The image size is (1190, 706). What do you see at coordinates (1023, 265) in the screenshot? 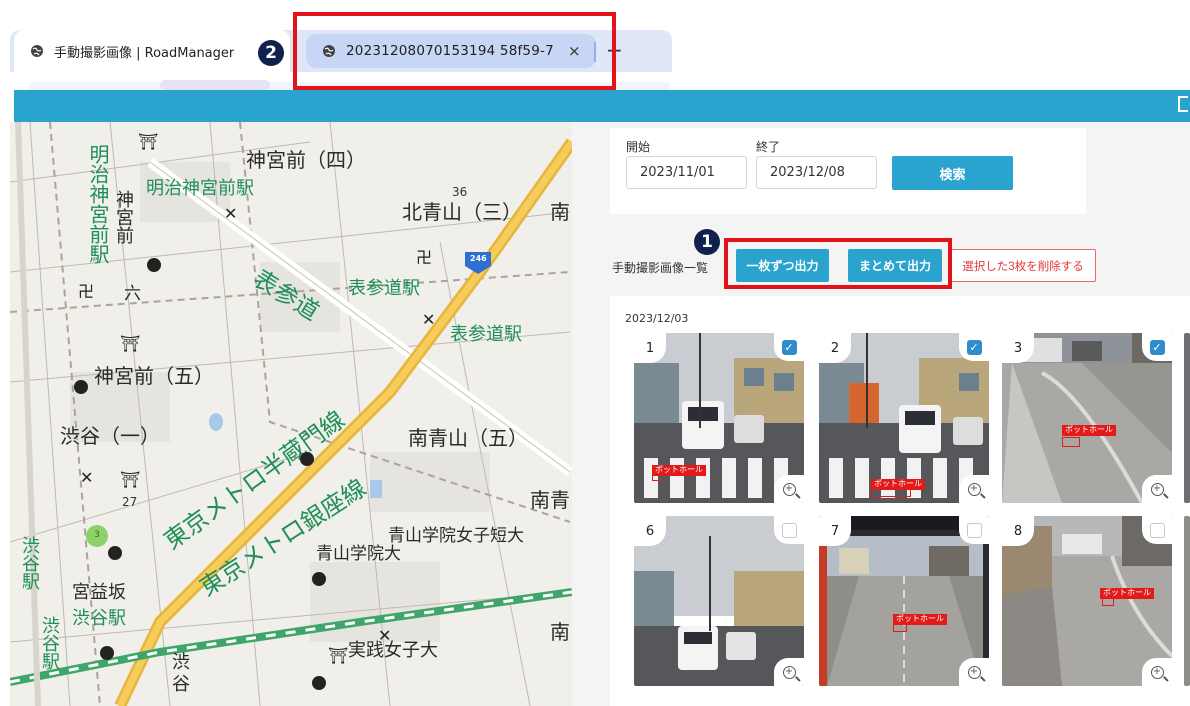
I see `delete-selected-button: 選択した3枚を削除する` at bounding box center [1023, 265].